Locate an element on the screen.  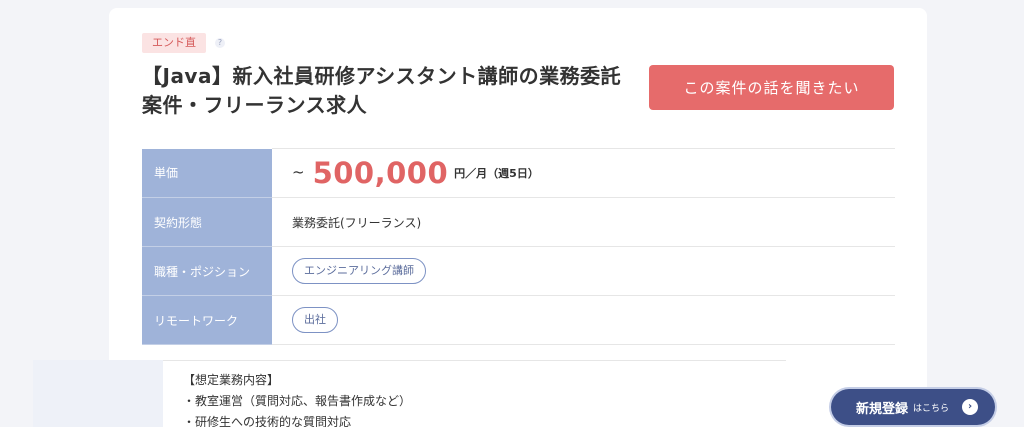
table-row: 職種・ポジション エンジニアリング講師 is located at coordinates (518, 271).